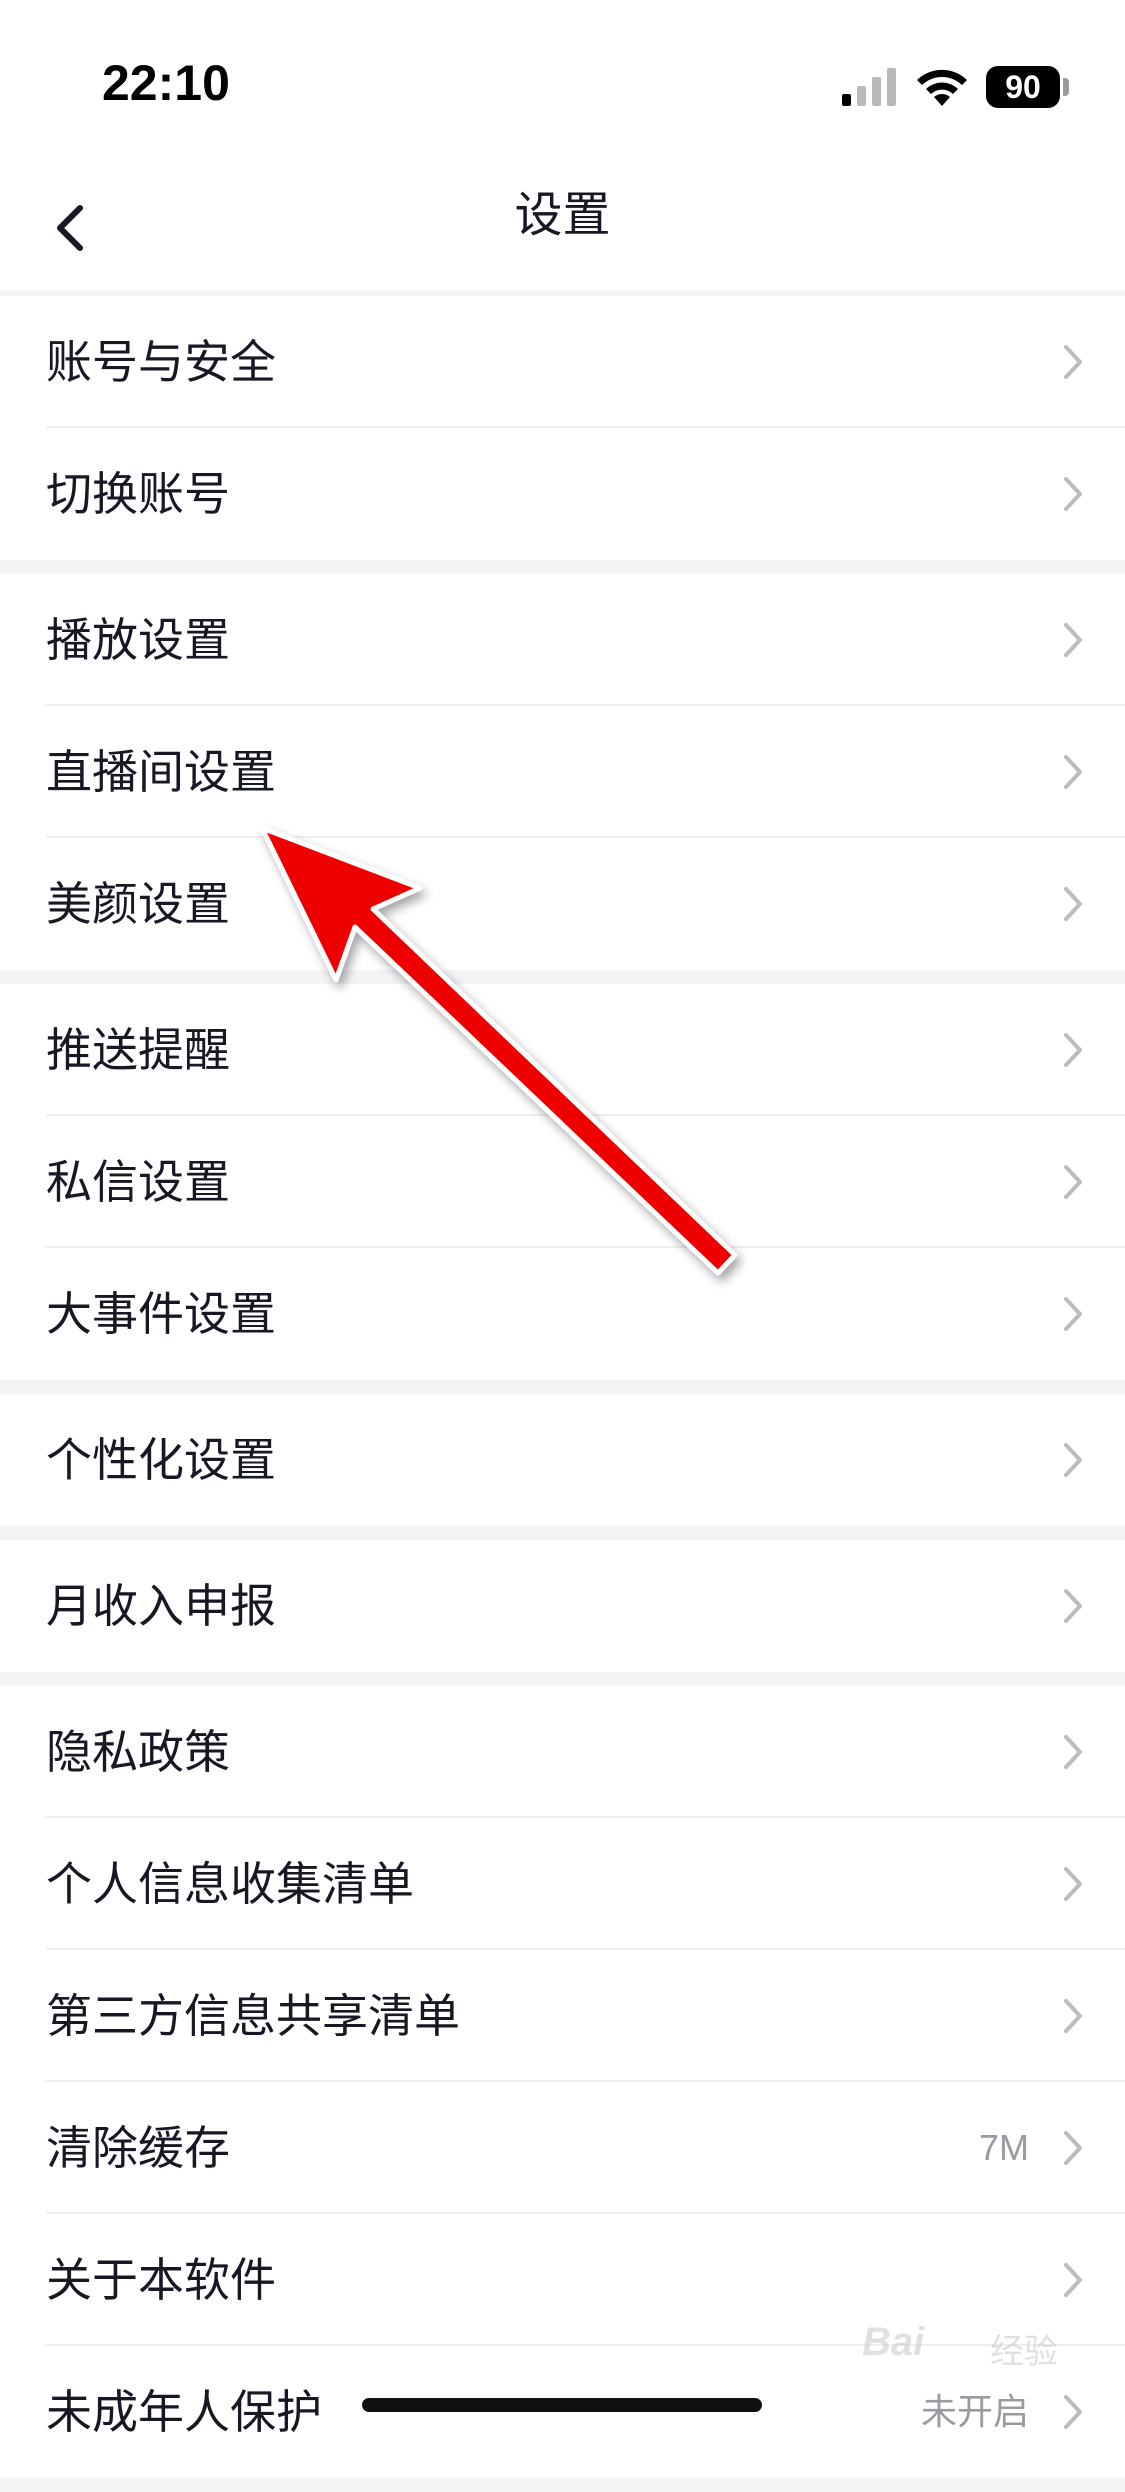 This screenshot has height=2492, width=1125. What do you see at coordinates (585, 1460) in the screenshot?
I see `settings-row-personalization: 个性化设置` at bounding box center [585, 1460].